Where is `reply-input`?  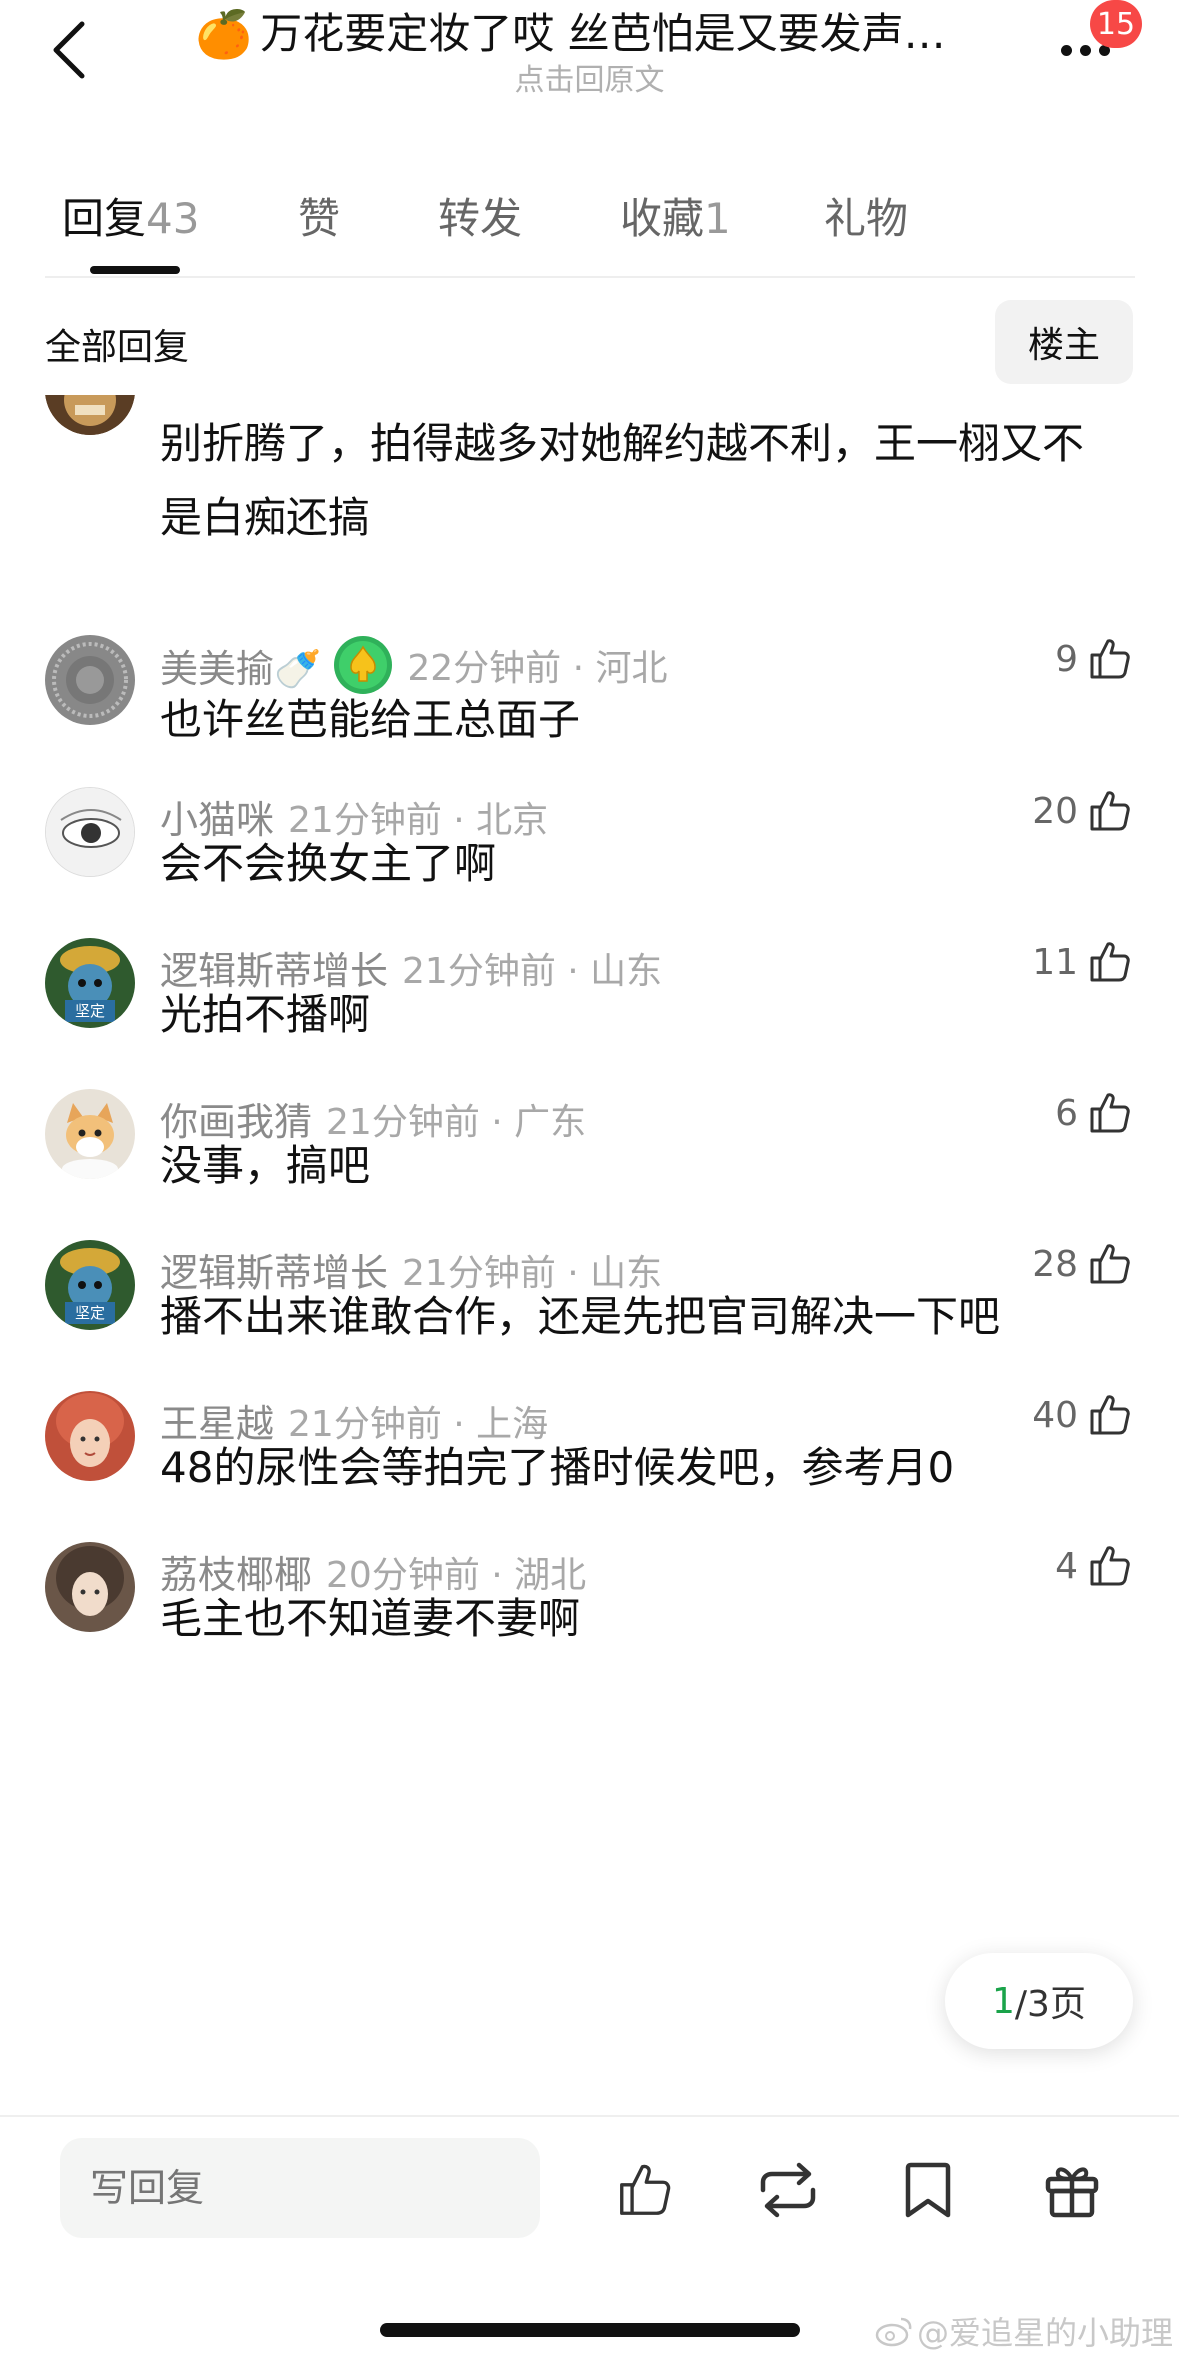
reply-input is located at coordinates (300, 2188).